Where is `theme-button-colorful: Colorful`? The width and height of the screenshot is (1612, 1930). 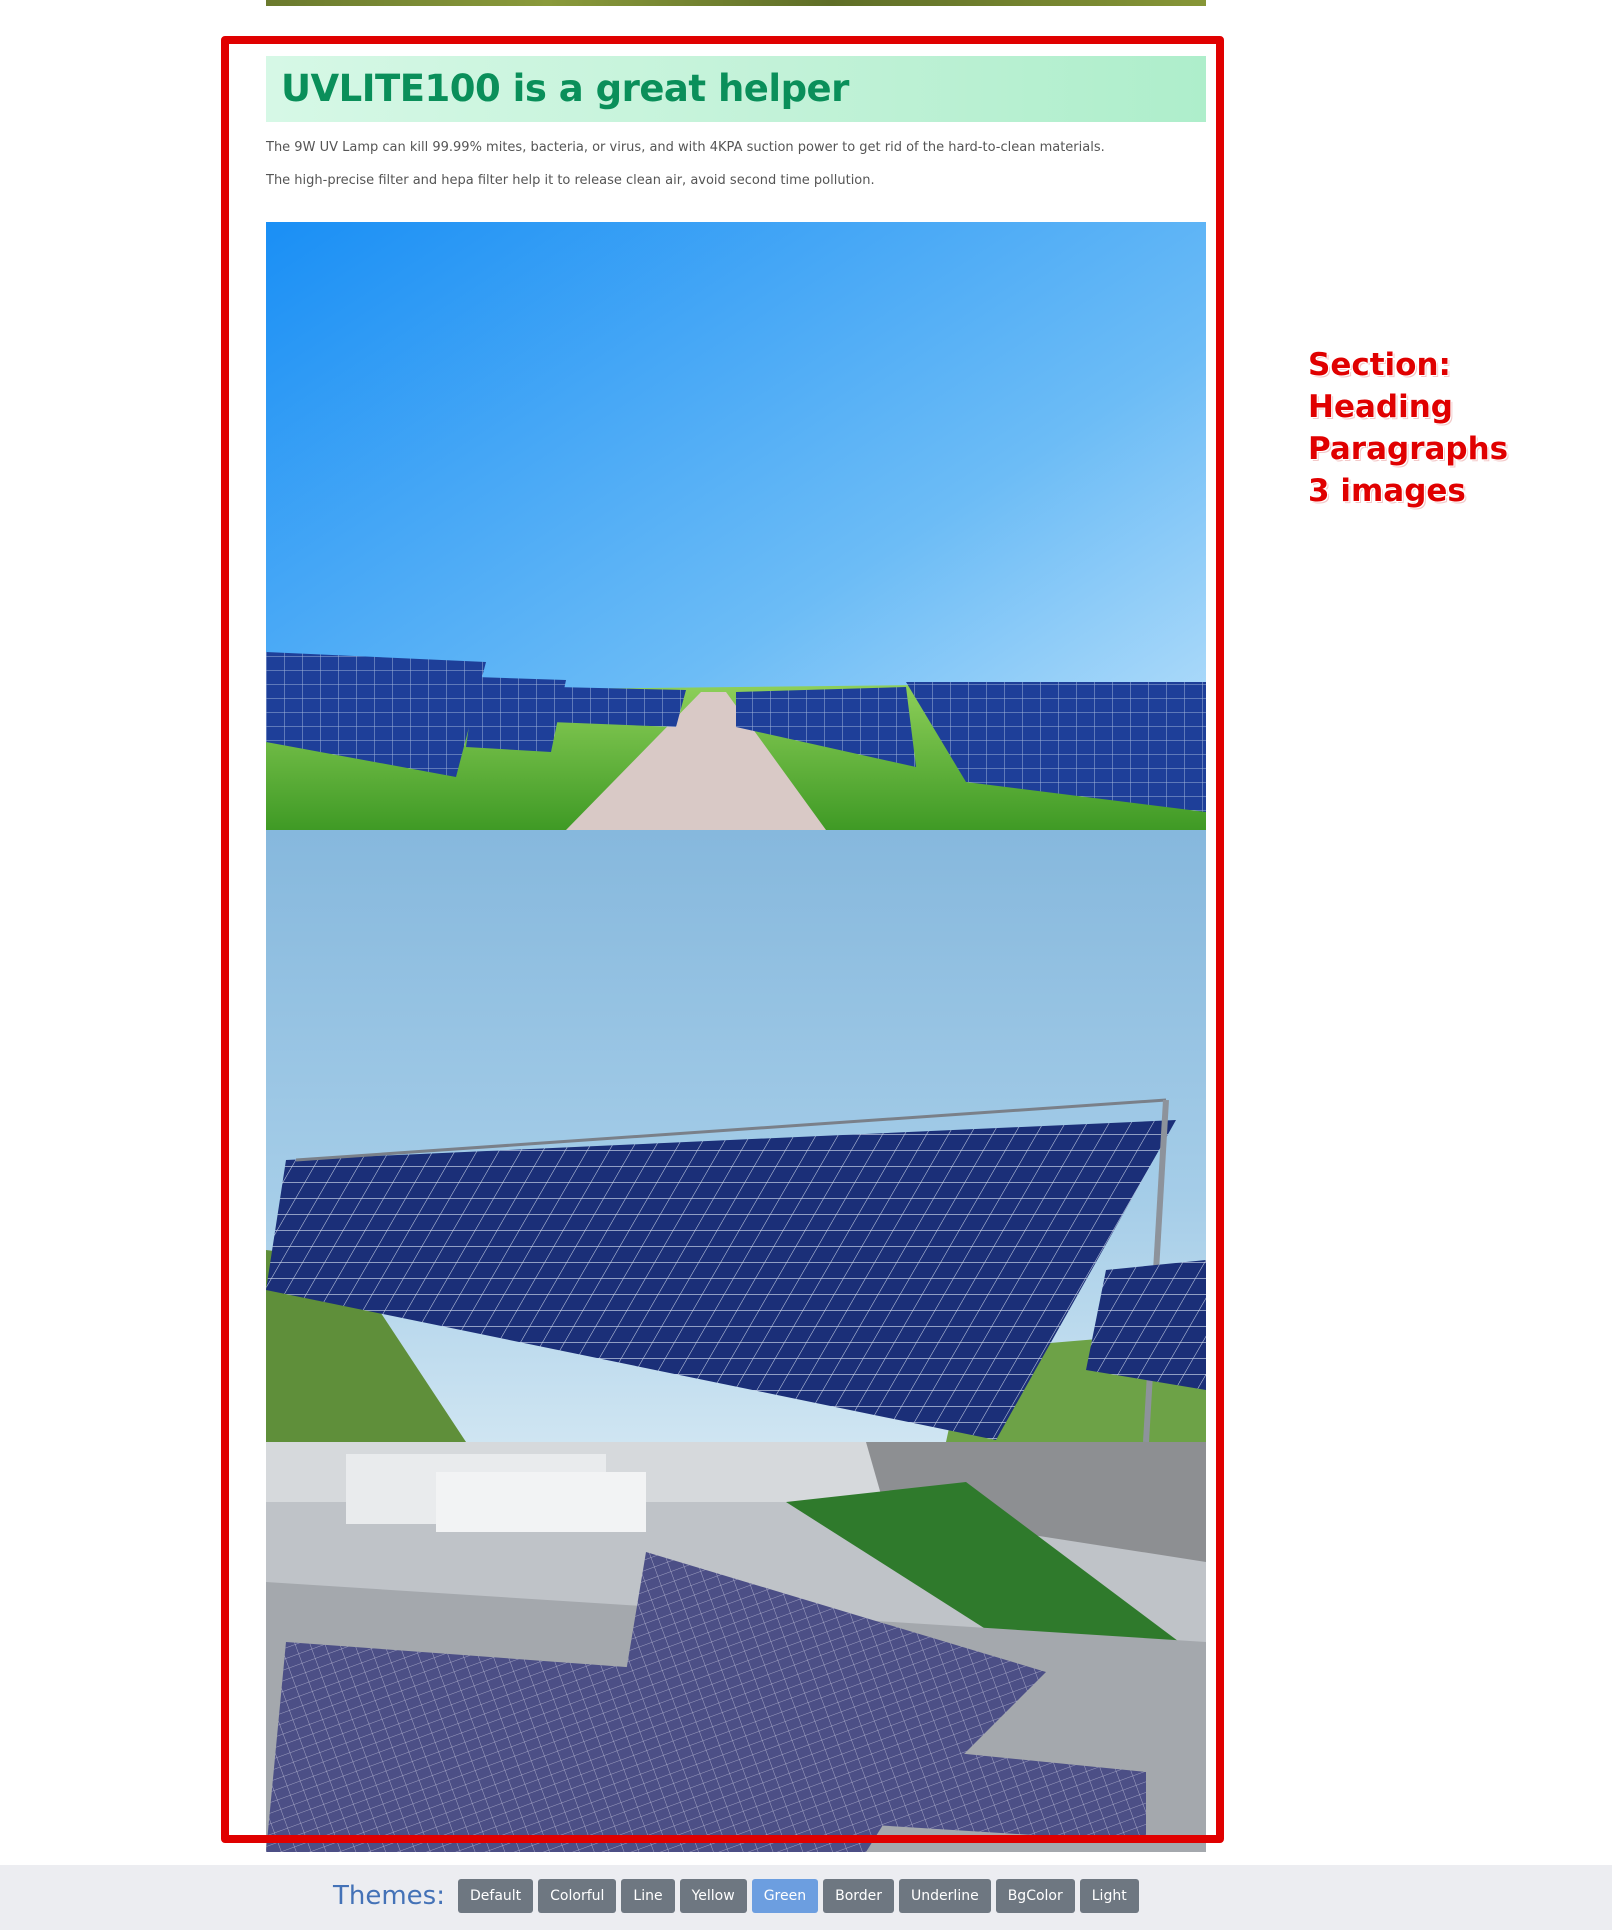 theme-button-colorful: Colorful is located at coordinates (577, 1896).